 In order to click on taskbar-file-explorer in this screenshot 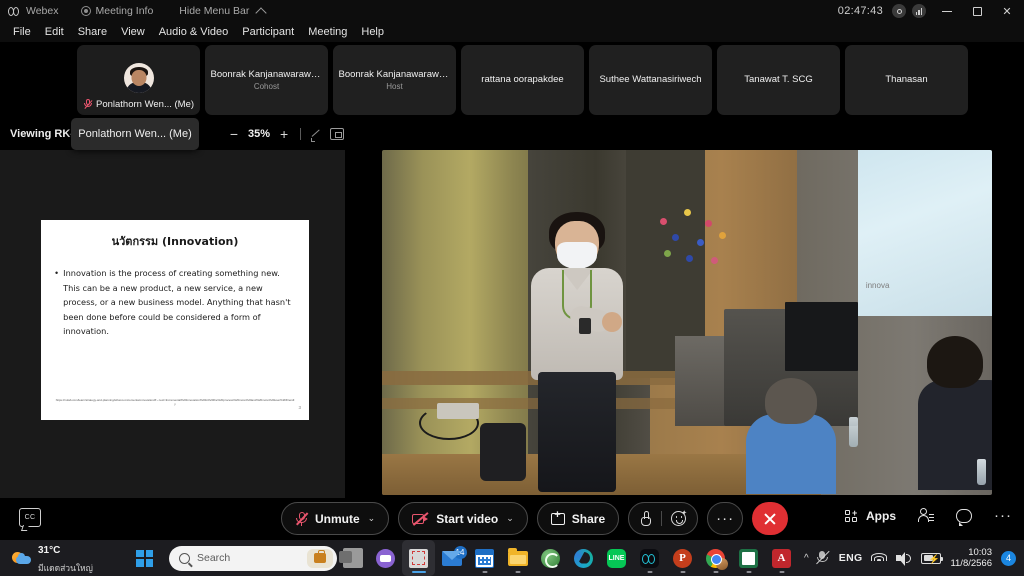, I will do `click(517, 558)`.